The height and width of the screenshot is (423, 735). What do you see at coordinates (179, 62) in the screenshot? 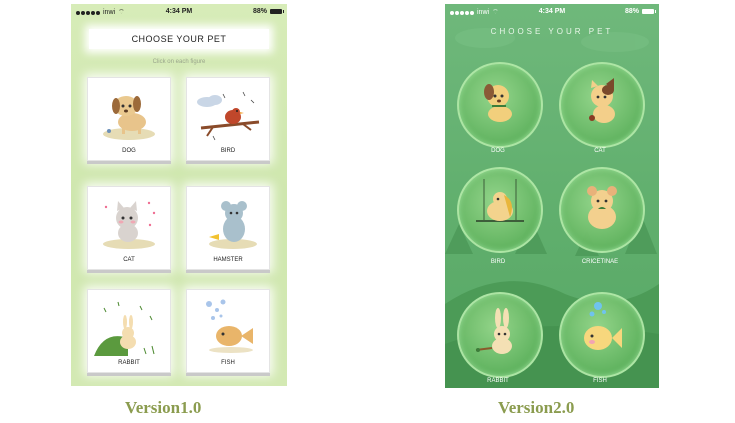
I see `page-subtitle: Click on each figure` at bounding box center [179, 62].